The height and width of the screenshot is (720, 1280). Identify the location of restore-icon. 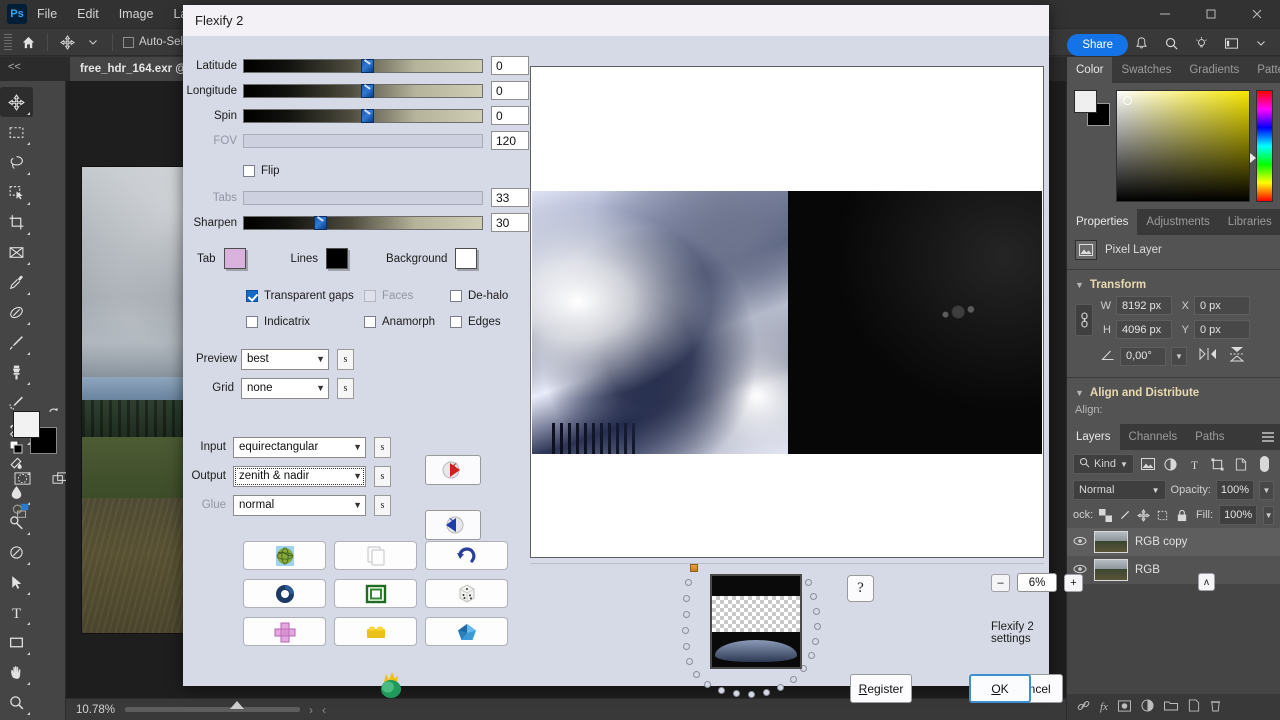
(1211, 14).